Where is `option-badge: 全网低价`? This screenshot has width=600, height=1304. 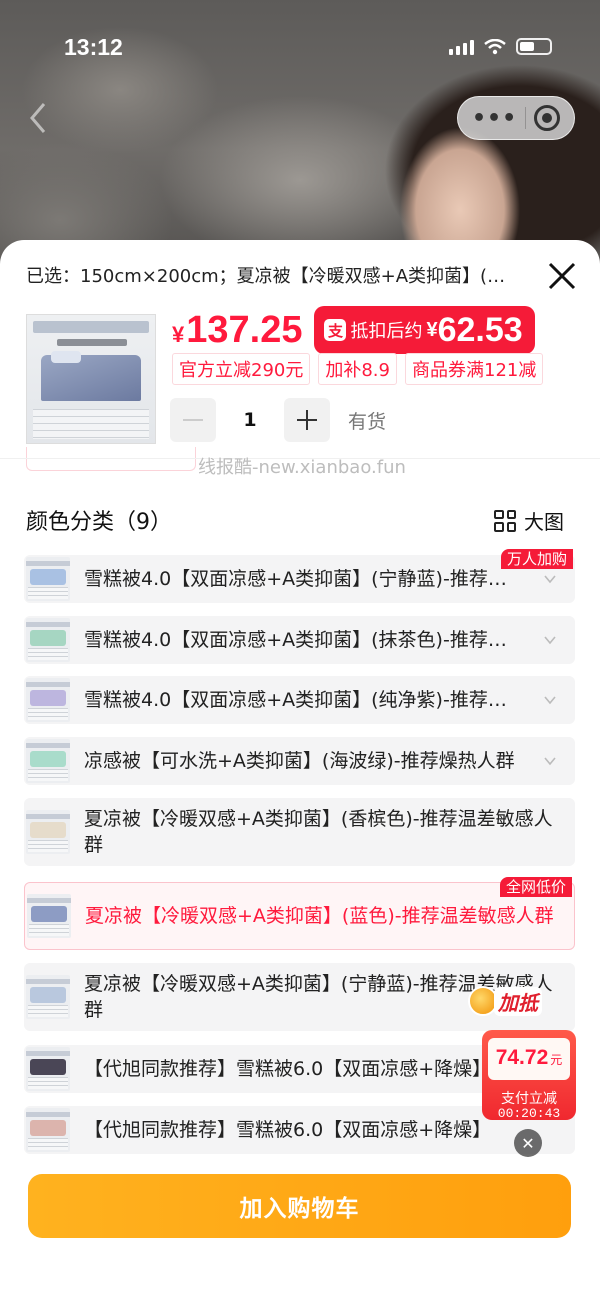 option-badge: 全网低价 is located at coordinates (535, 887).